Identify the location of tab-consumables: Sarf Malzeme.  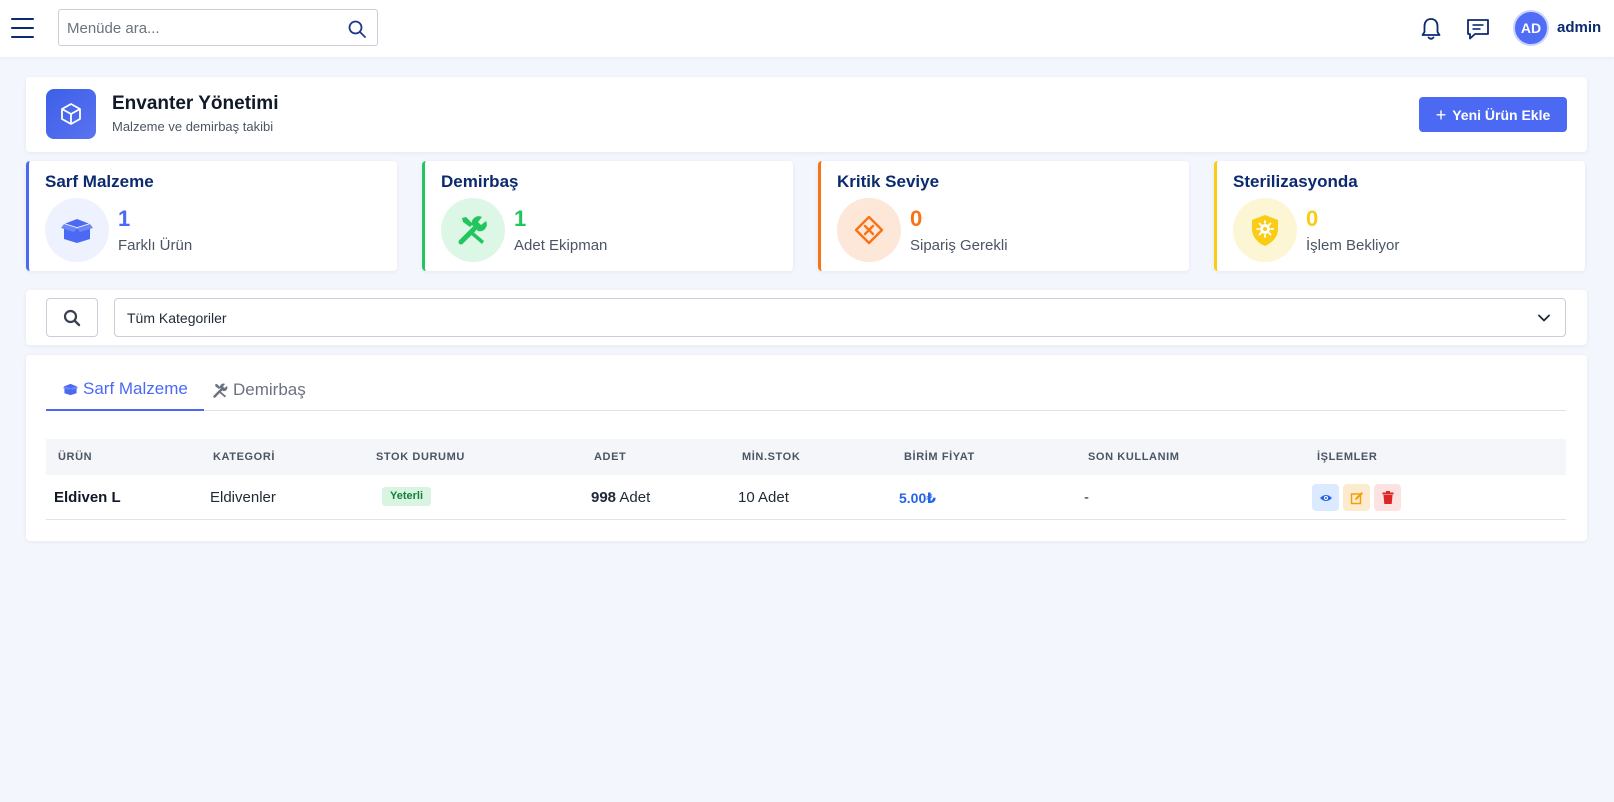
(125, 390).